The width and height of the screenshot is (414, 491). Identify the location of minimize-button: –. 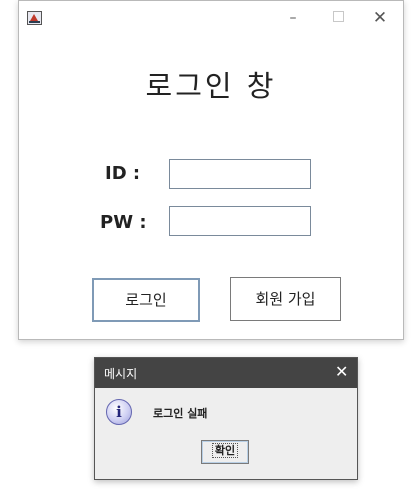
(293, 18).